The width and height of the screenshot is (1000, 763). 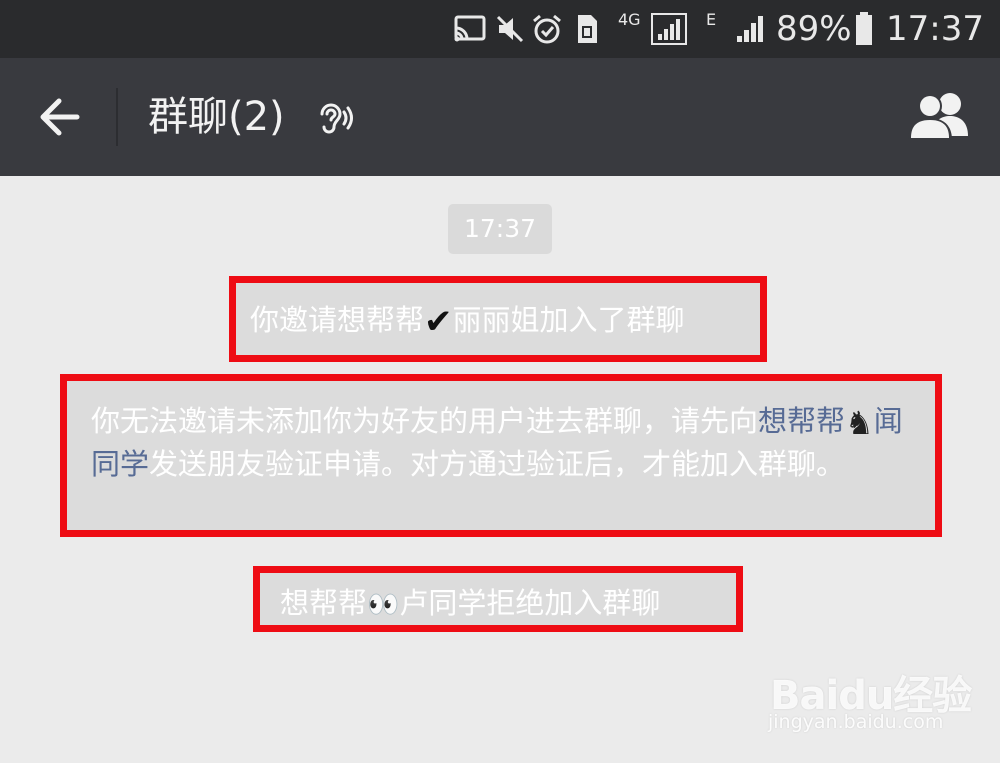 What do you see at coordinates (334, 120) in the screenshot?
I see `earpiece-mode-icon` at bounding box center [334, 120].